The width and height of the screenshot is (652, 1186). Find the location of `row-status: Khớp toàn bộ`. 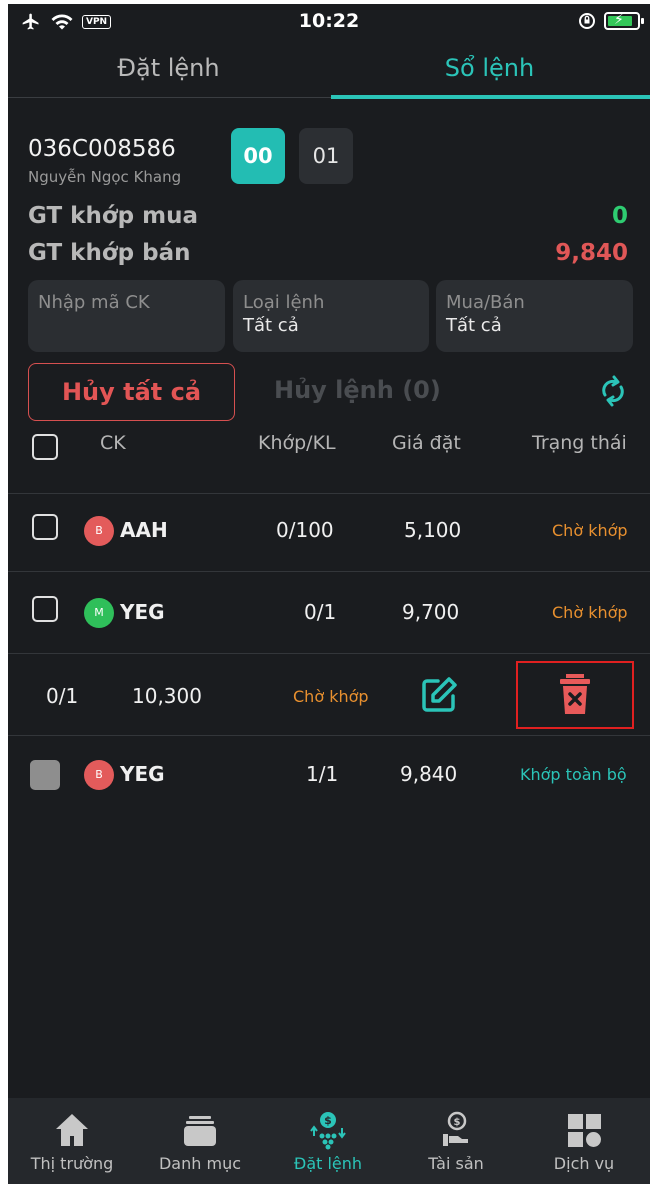

row-status: Khớp toàn bộ is located at coordinates (573, 774).